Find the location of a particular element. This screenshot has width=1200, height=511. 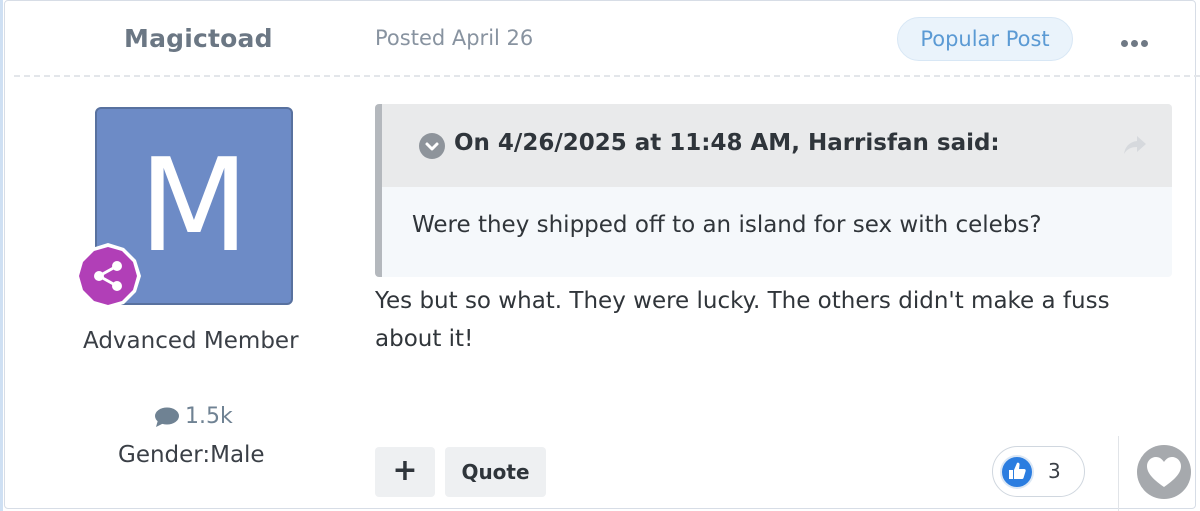

left-edge is located at coordinates (1, 255).